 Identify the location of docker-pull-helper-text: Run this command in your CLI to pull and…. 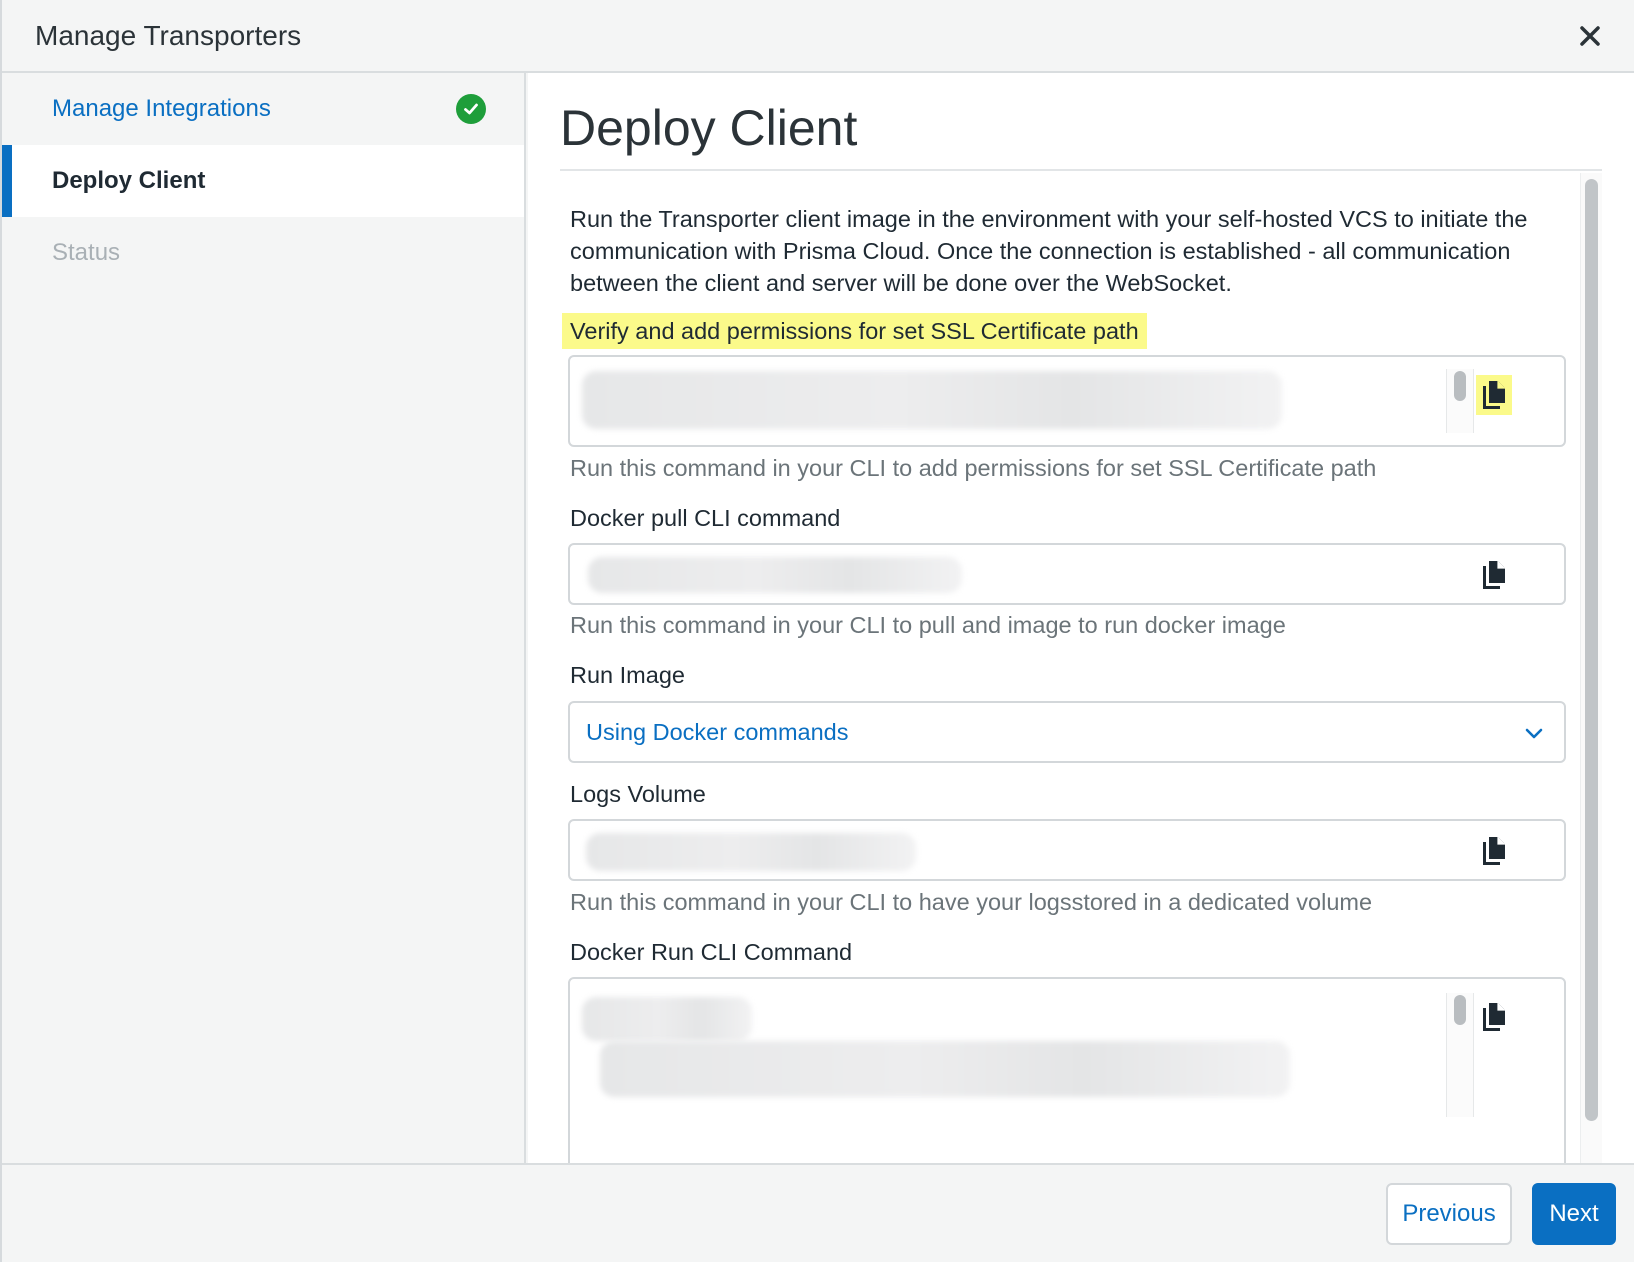
(928, 625).